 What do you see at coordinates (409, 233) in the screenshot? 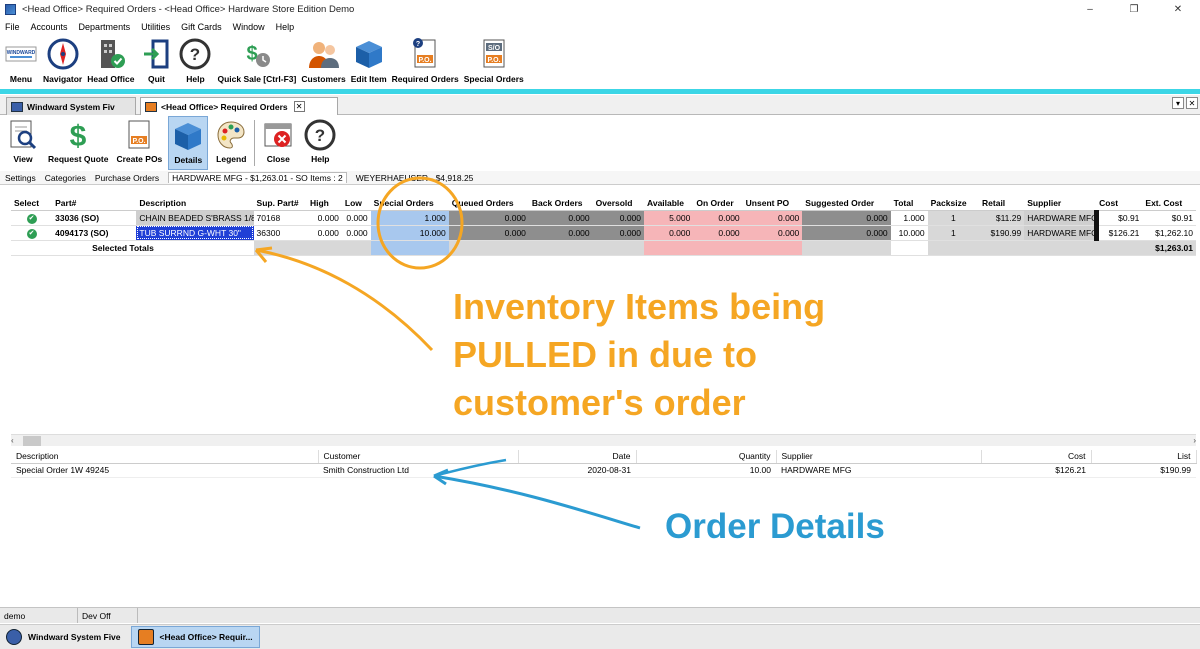
I see `special-orders-cell: 10.000` at bounding box center [409, 233].